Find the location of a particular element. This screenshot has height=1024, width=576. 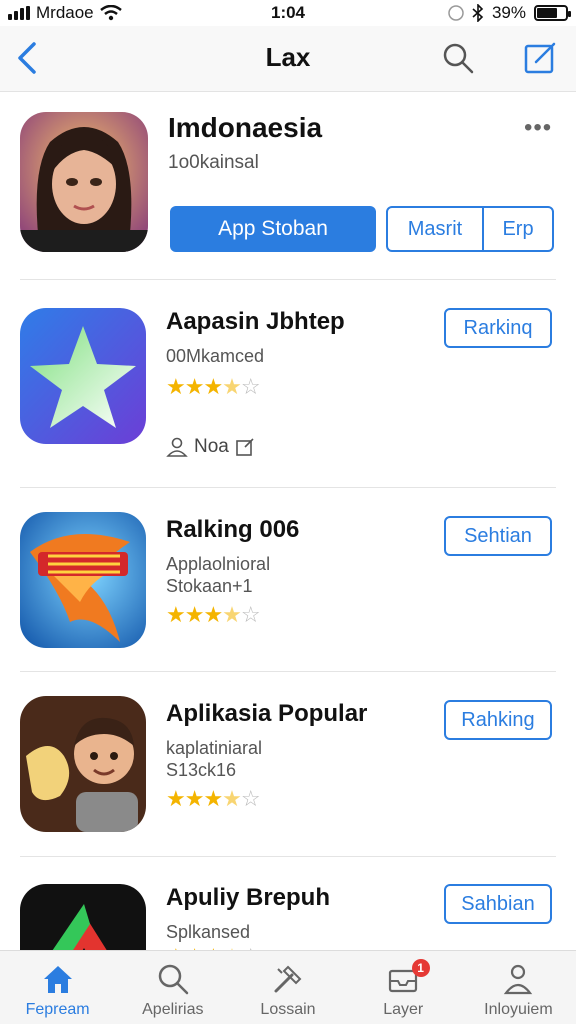

segment-left: Masrit is located at coordinates (435, 229).